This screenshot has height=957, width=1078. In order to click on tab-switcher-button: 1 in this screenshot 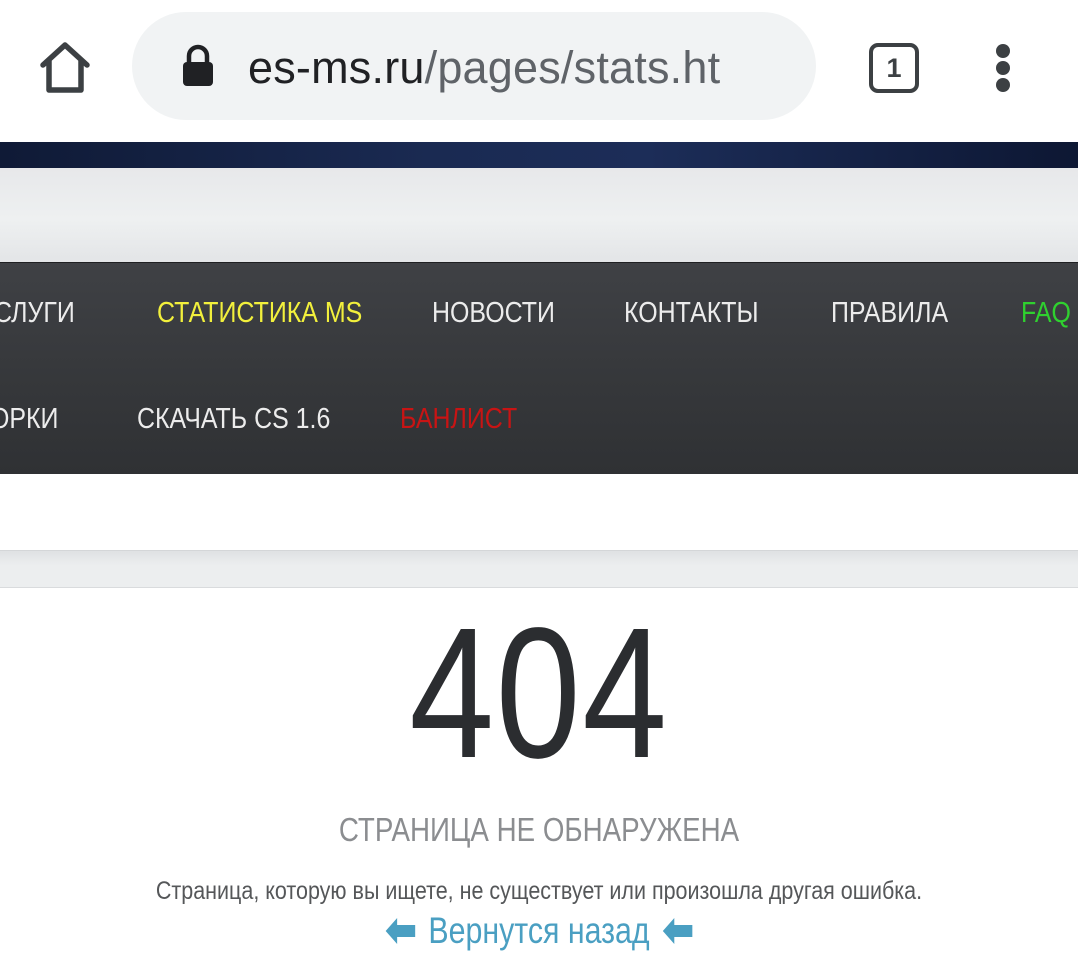, I will do `click(893, 67)`.